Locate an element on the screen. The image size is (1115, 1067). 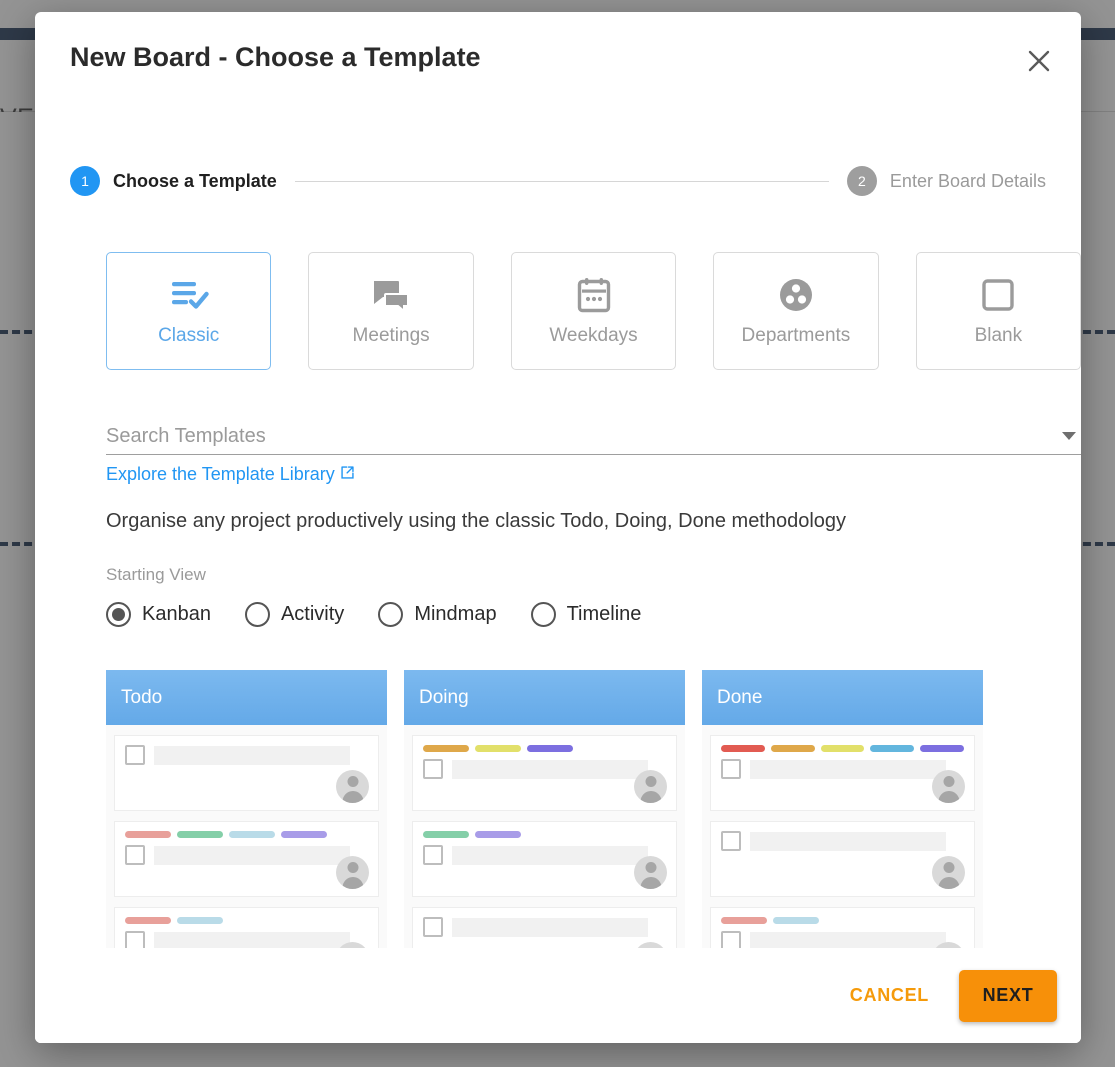
bubble-chart-icon is located at coordinates (796, 295).